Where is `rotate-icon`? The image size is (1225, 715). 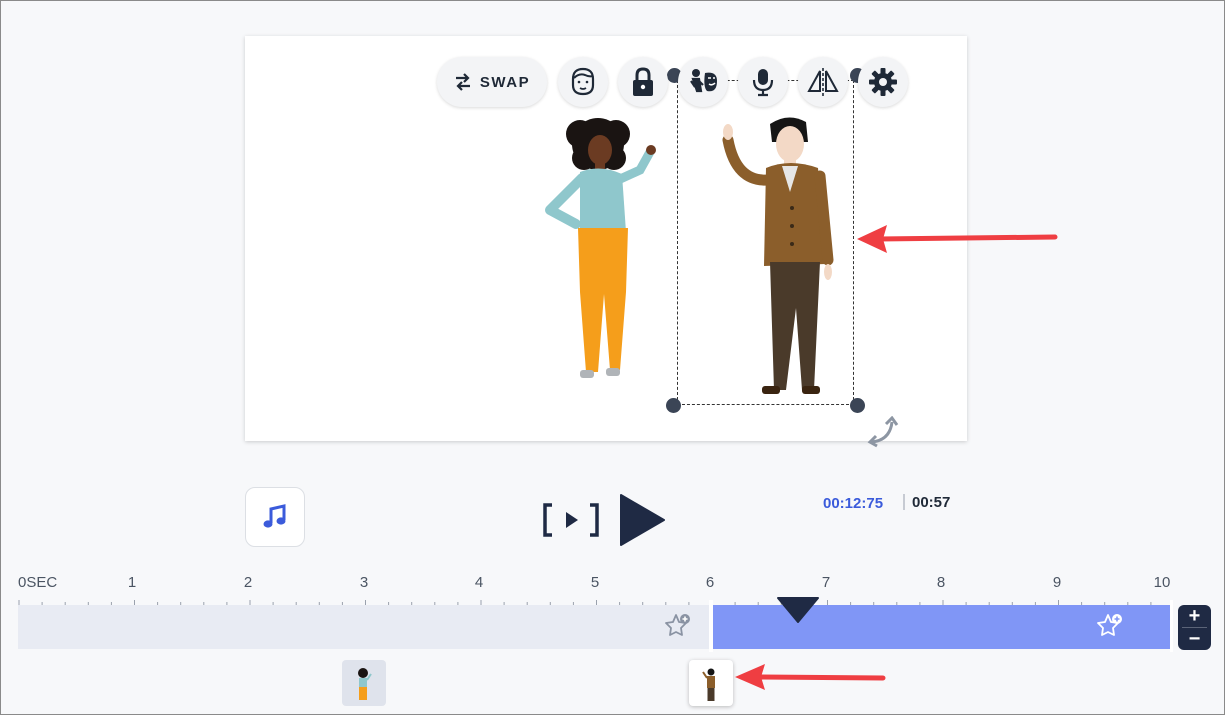 rotate-icon is located at coordinates (883, 432).